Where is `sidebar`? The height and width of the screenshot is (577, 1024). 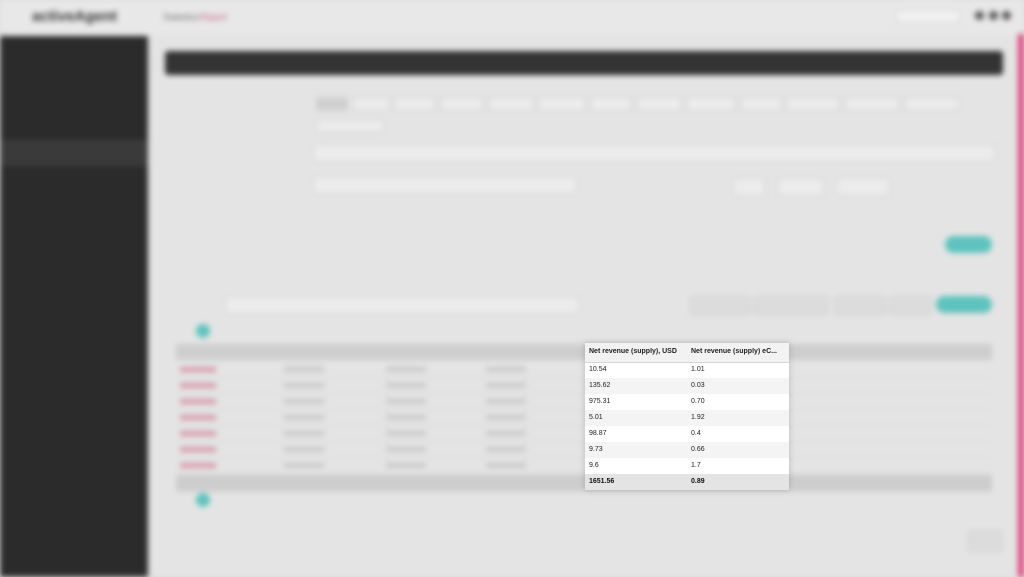 sidebar is located at coordinates (74, 306).